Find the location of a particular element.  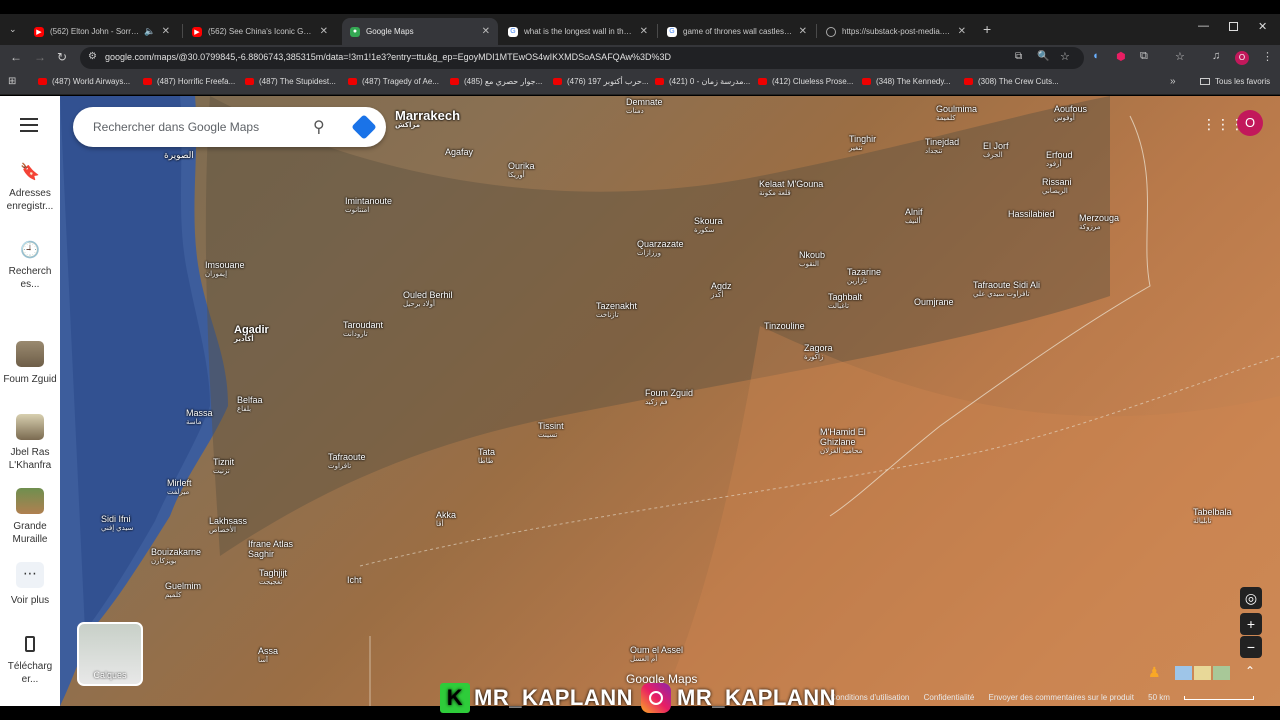

map-place: Lakhsass الأخصاص is located at coordinates (228, 526).